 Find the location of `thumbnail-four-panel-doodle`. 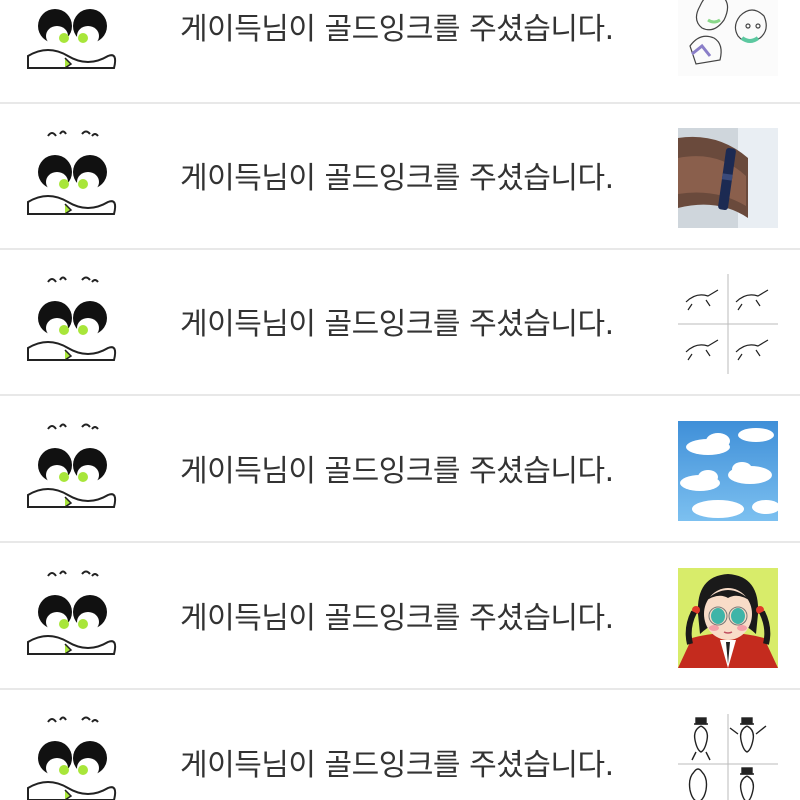

thumbnail-four-panel-doodle is located at coordinates (728, 324).